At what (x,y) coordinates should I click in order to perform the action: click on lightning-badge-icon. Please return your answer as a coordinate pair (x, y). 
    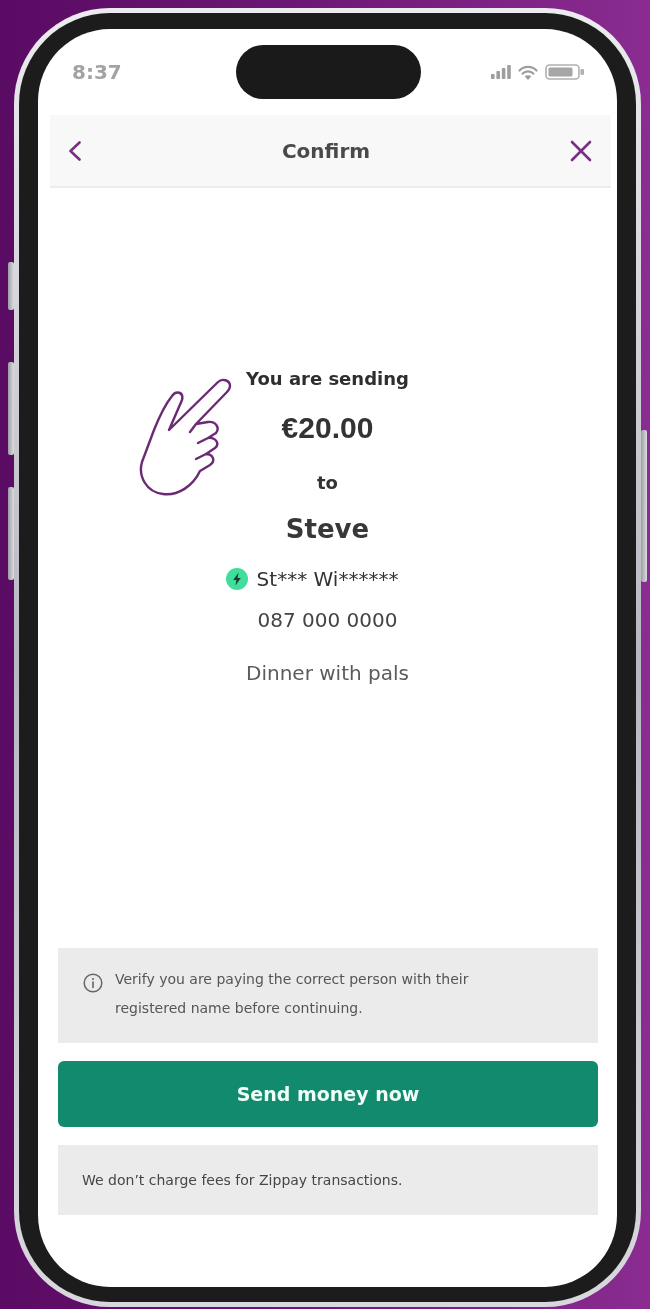
    Looking at the image, I should click on (236, 579).